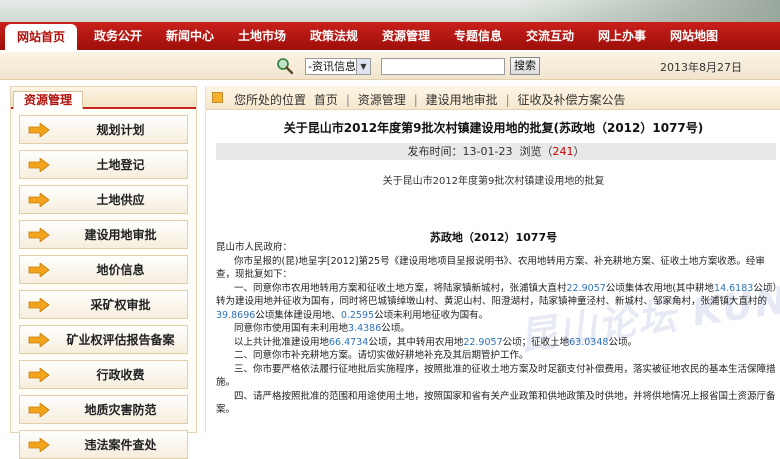  Describe the element at coordinates (120, 235) in the screenshot. I see `sidebar-item-label: 建设用地审批` at that location.